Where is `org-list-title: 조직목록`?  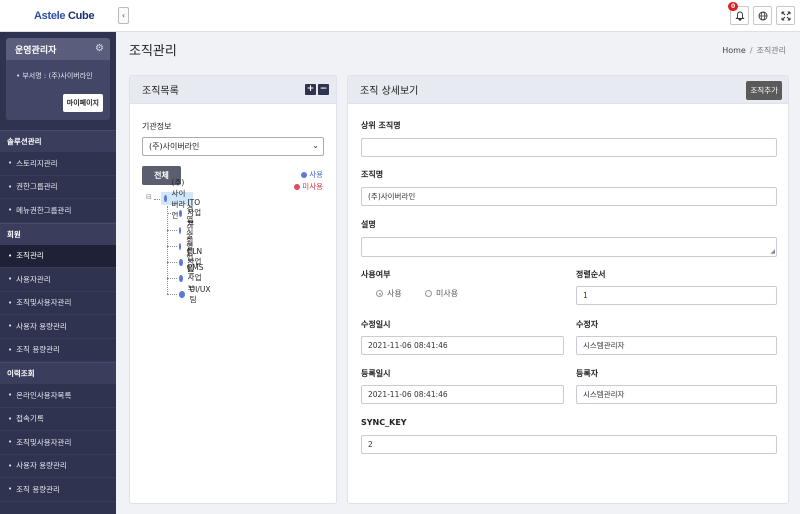
org-list-title: 조직목록 is located at coordinates (160, 91).